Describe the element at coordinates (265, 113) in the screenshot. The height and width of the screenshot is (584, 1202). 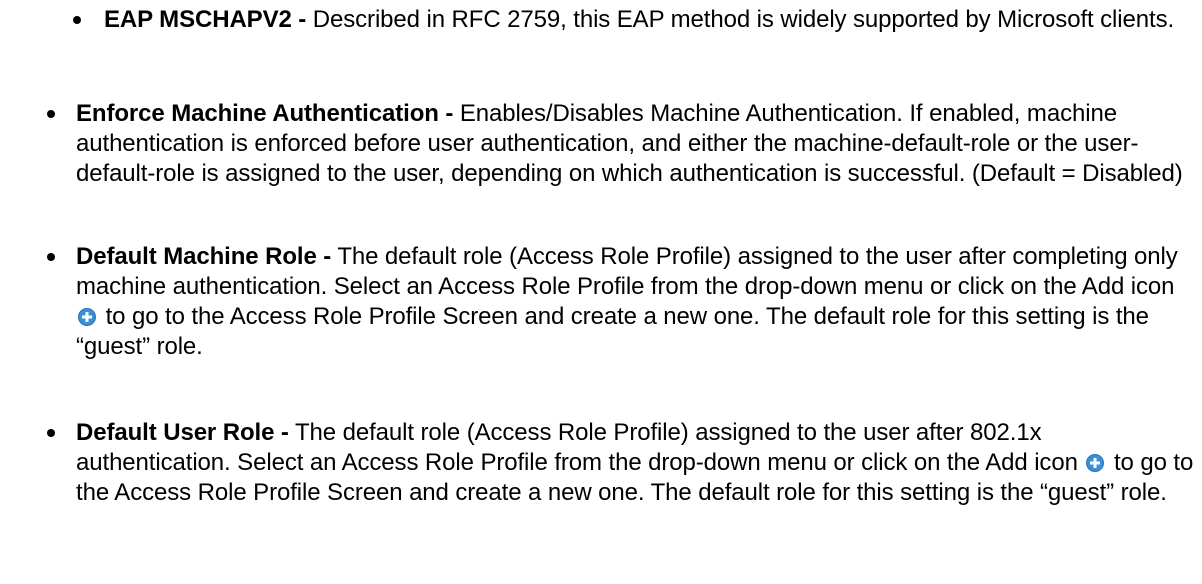
I see `term-label: Enforce Machine Authentication -` at that location.